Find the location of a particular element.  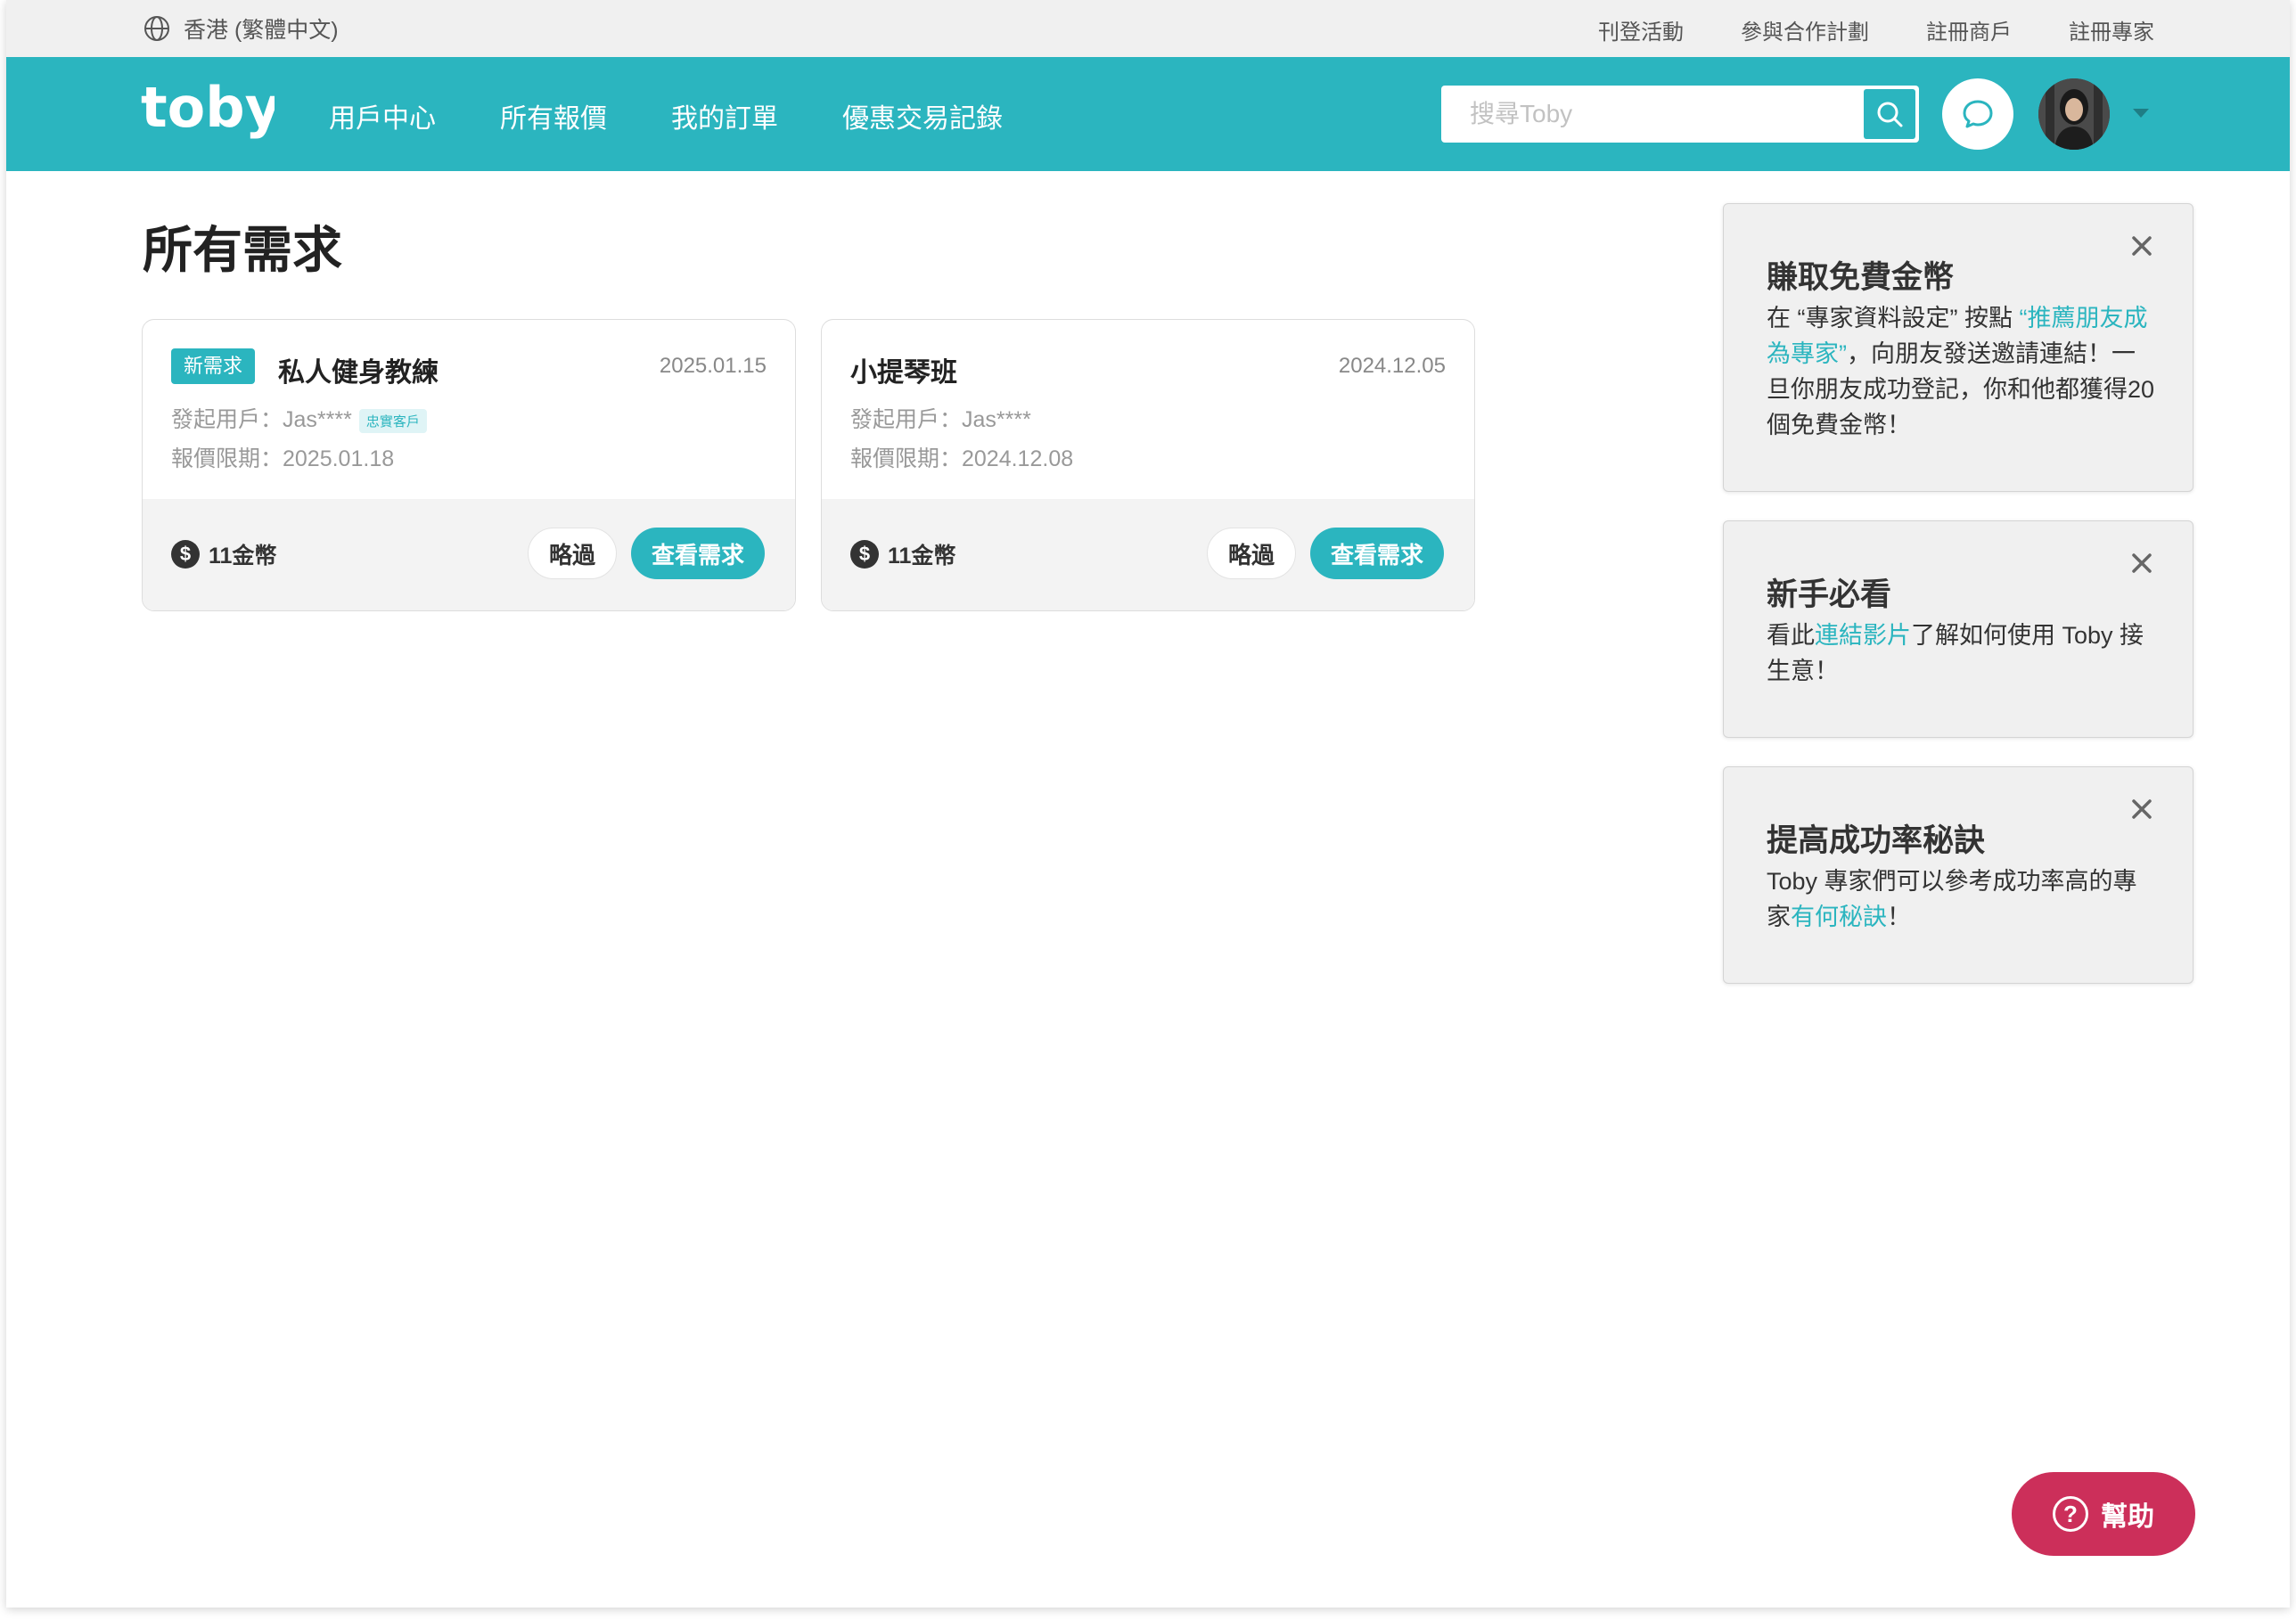

nav-links: 用戶中心 所有報價 我的訂單 優惠交易記錄 is located at coordinates (666, 116).